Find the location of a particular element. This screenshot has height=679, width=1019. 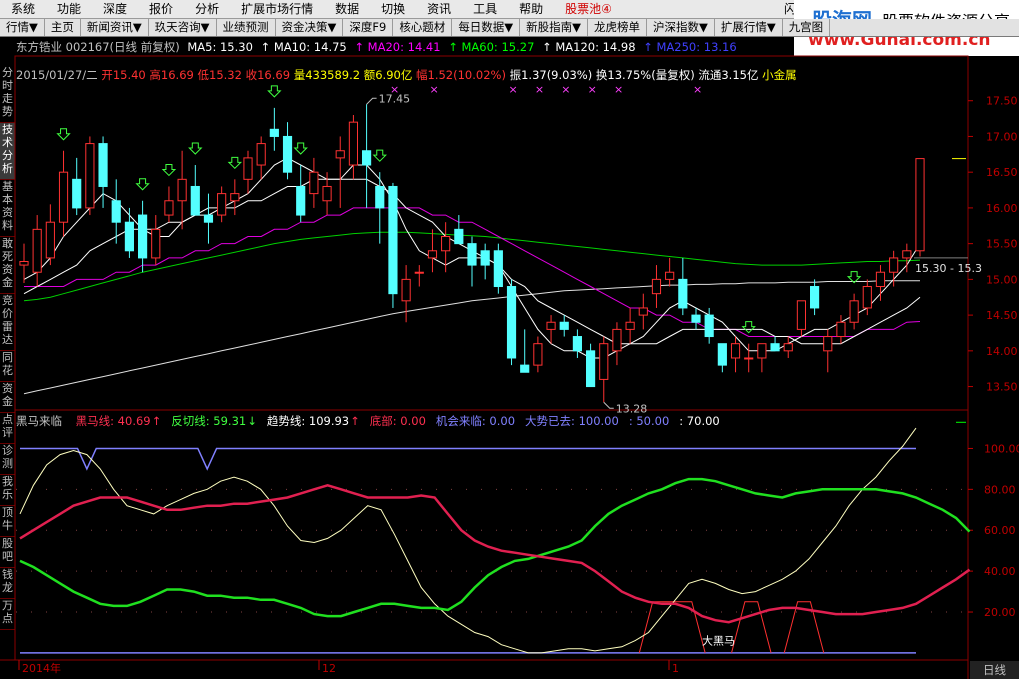

x-marker-1: × is located at coordinates (433, 89).